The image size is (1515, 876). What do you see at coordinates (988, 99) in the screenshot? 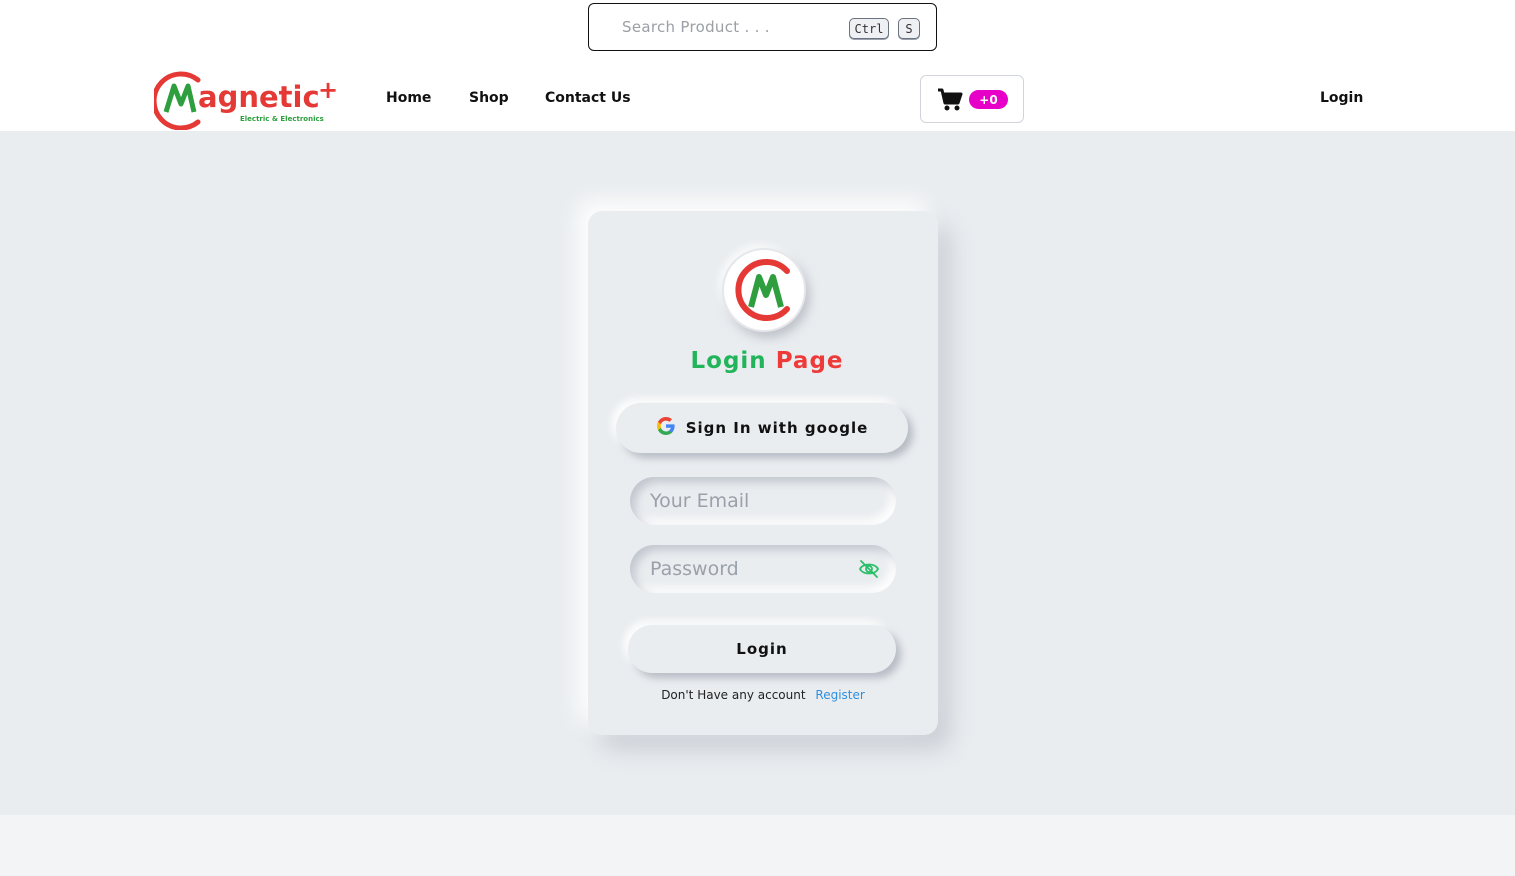
I see `cart-count-badge: +0` at bounding box center [988, 99].